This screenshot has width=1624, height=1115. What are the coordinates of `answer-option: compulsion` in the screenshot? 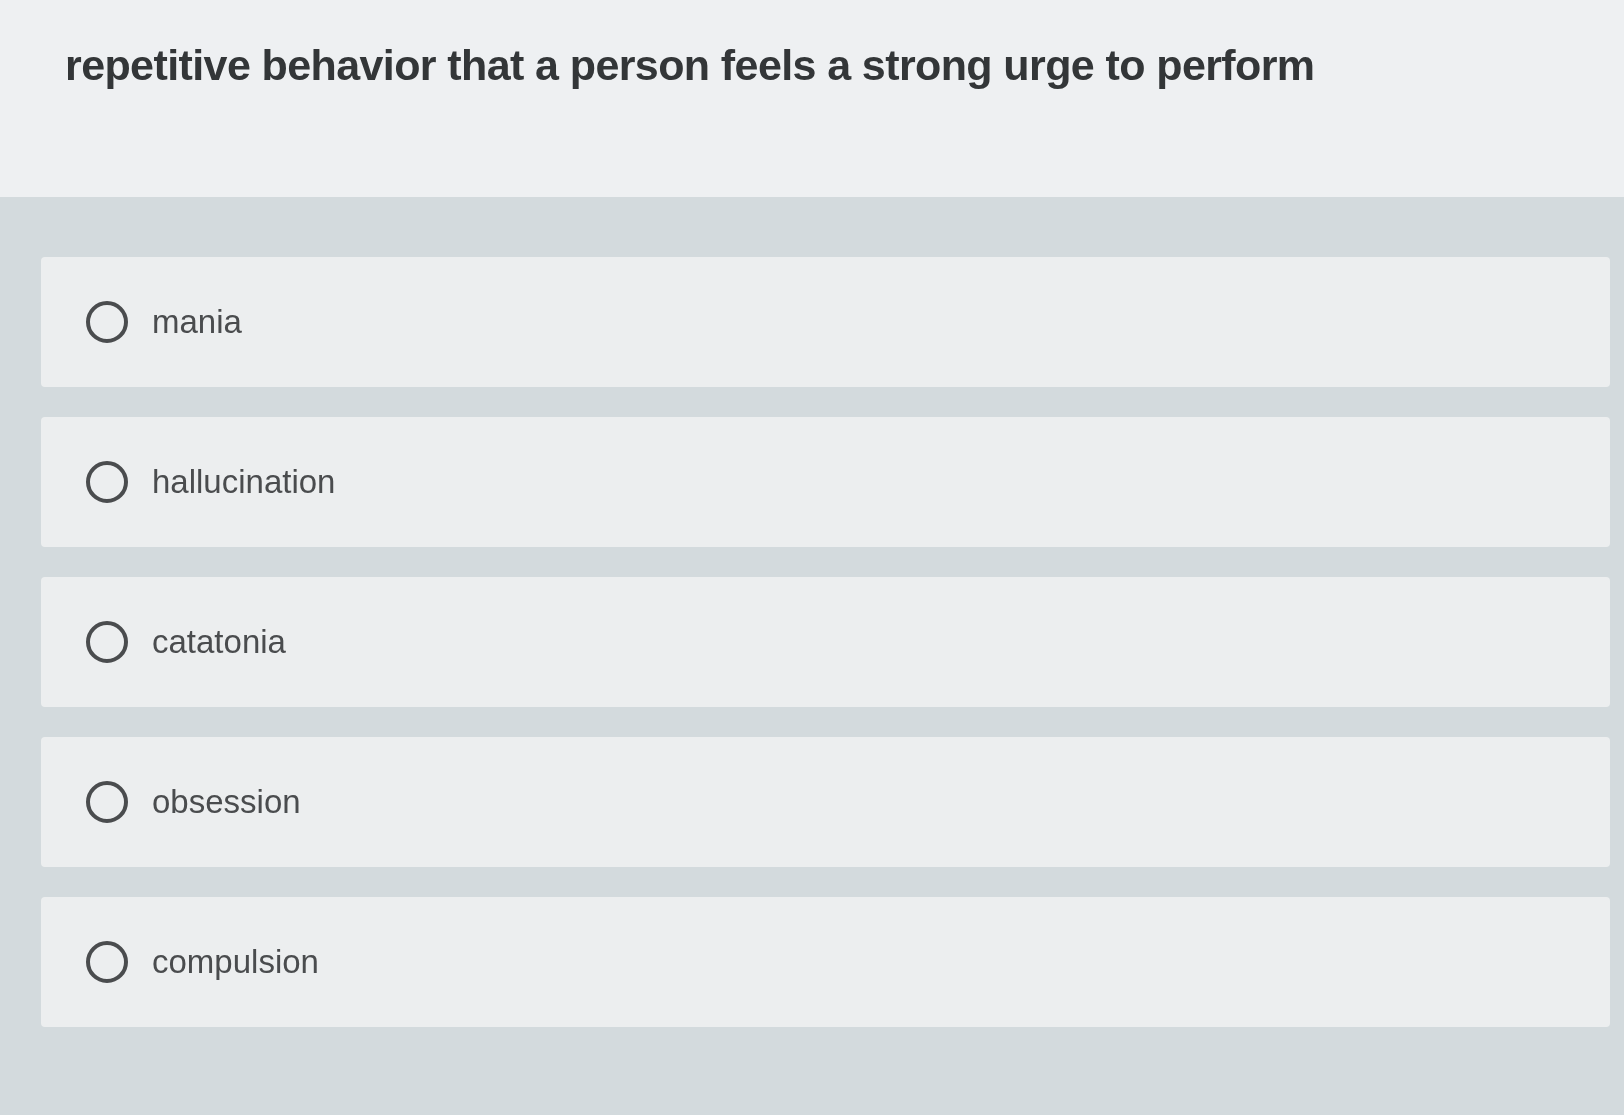 It's located at (825, 962).